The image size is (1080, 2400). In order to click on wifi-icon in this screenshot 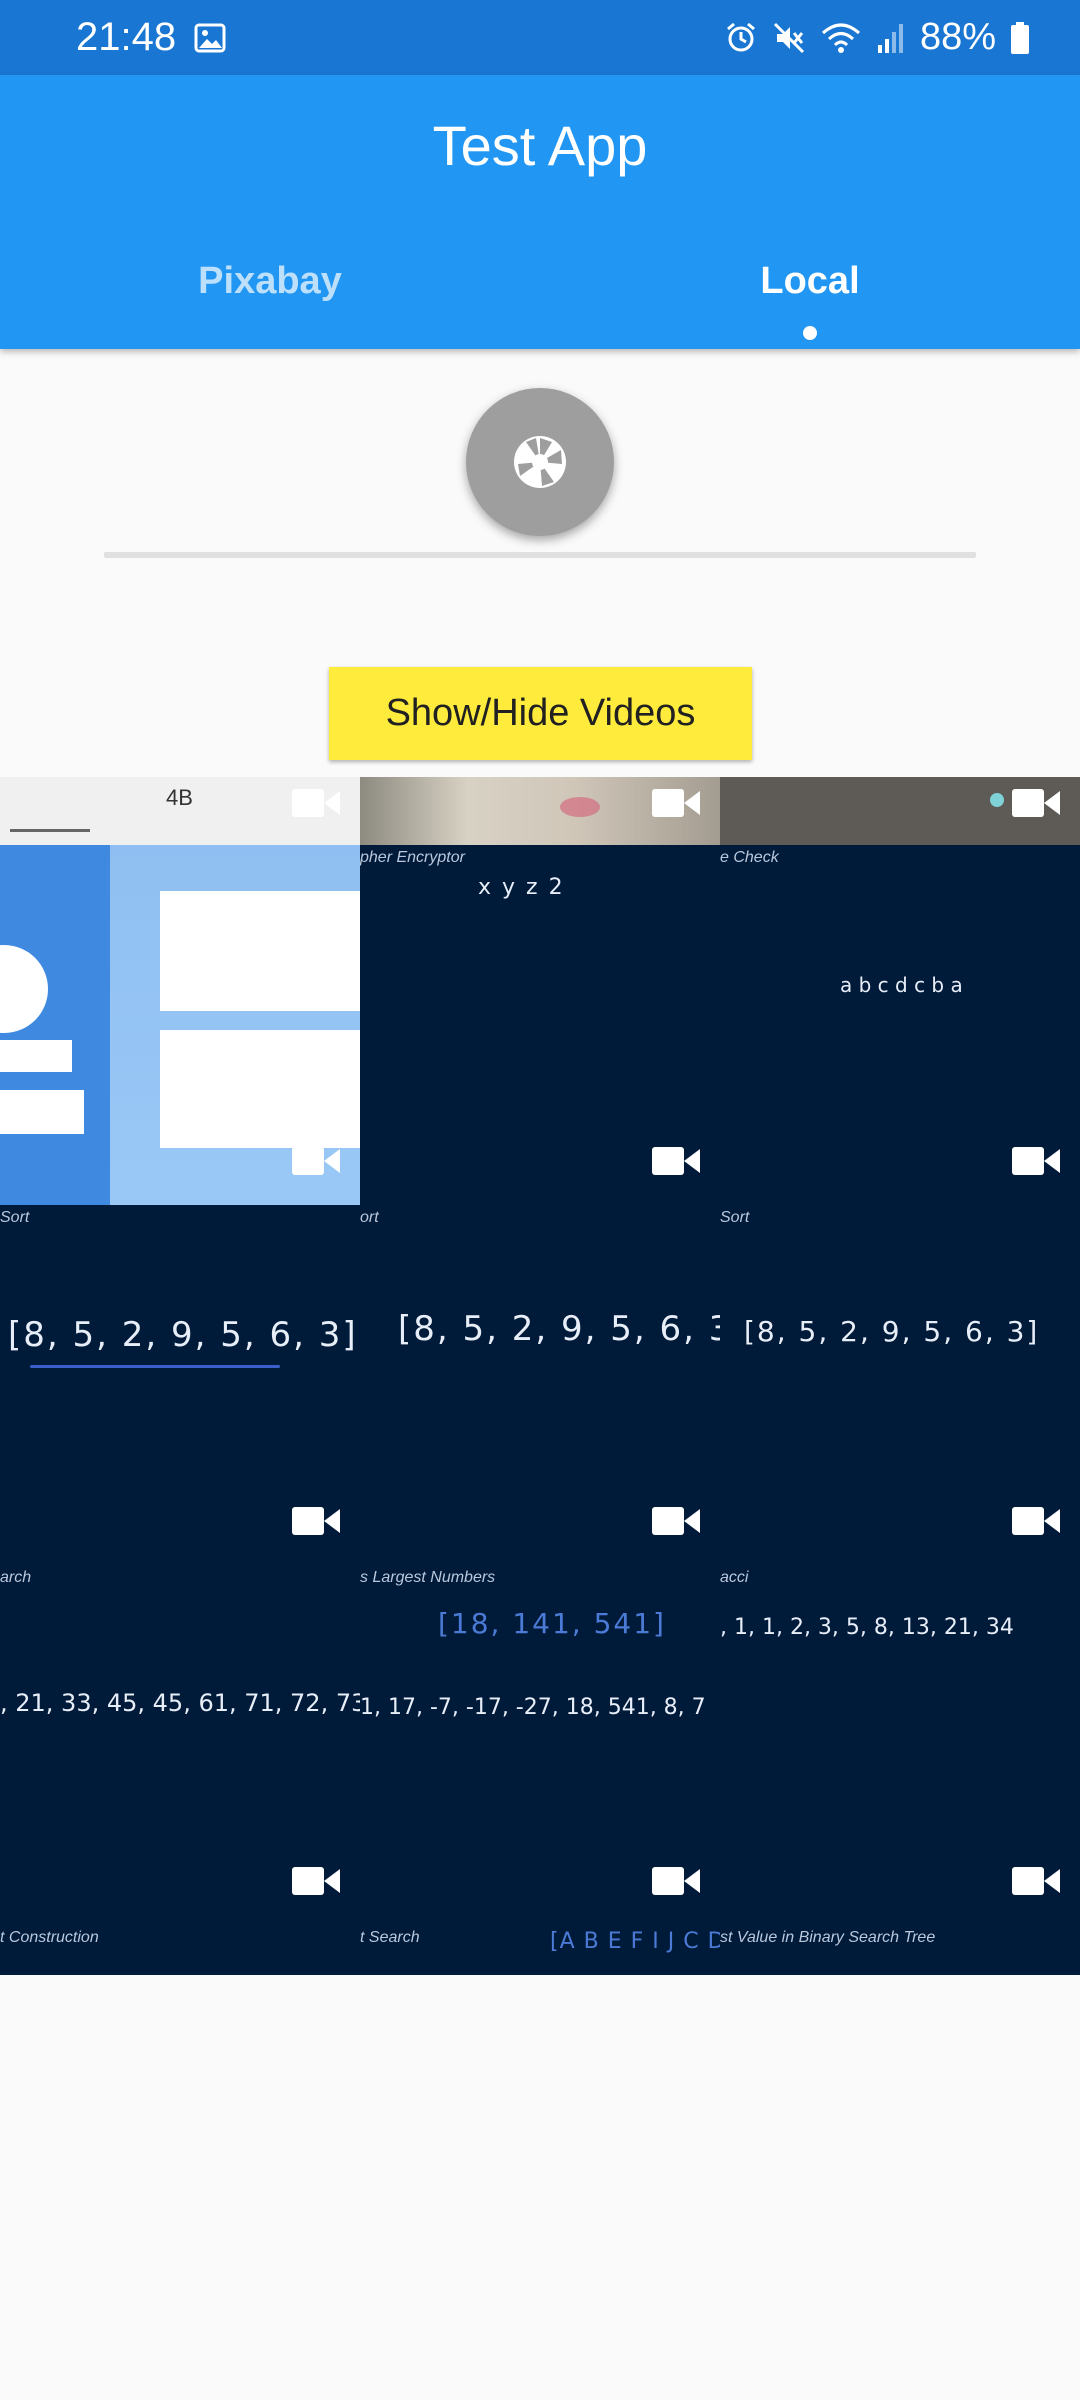, I will do `click(840, 38)`.